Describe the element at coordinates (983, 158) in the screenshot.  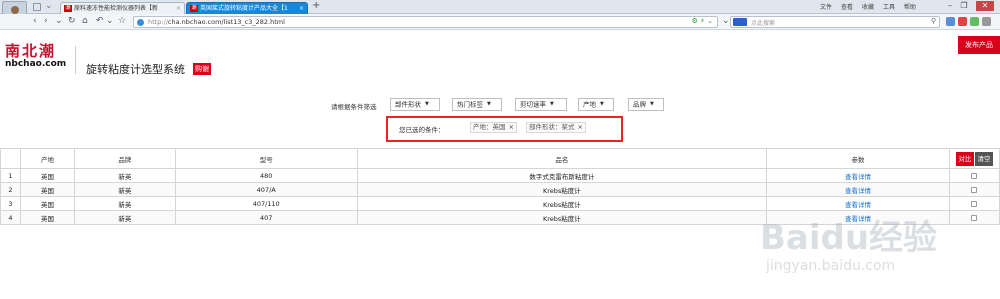
I see `clear-button: 清空` at that location.